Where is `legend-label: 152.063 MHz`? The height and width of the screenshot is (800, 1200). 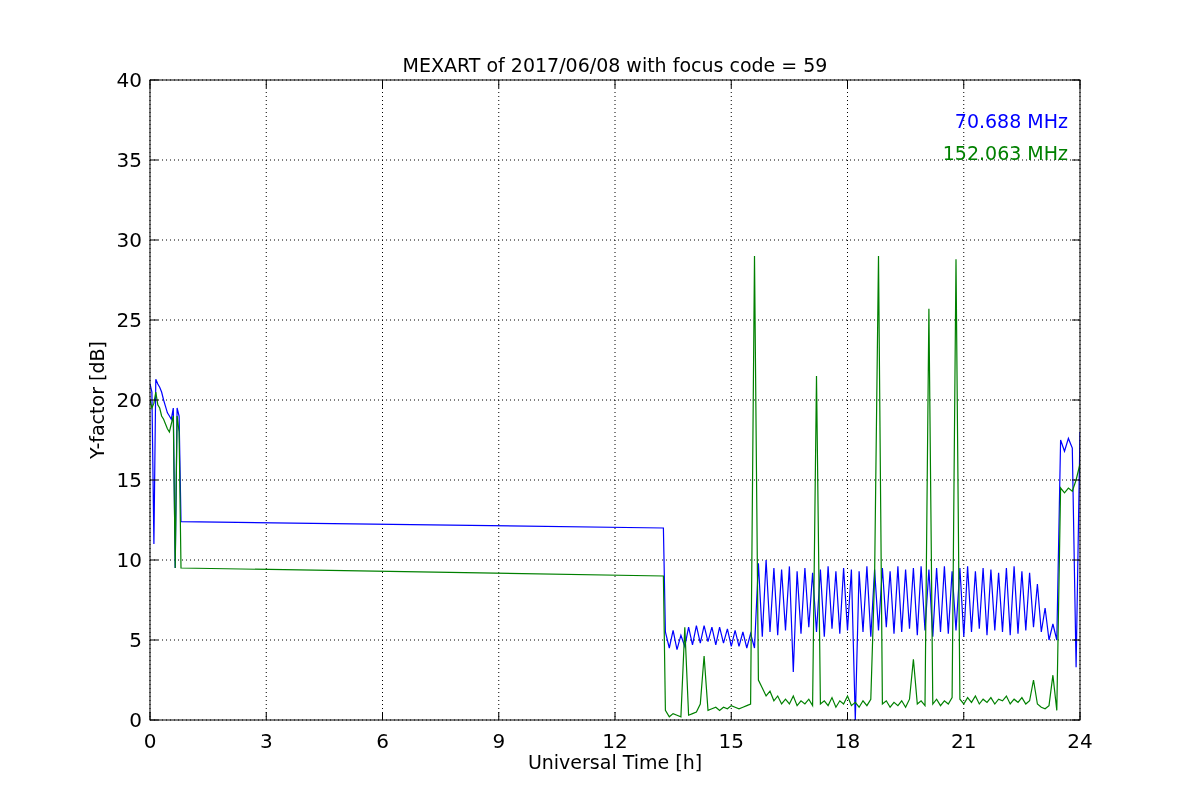 legend-label: 152.063 MHz is located at coordinates (1005, 153).